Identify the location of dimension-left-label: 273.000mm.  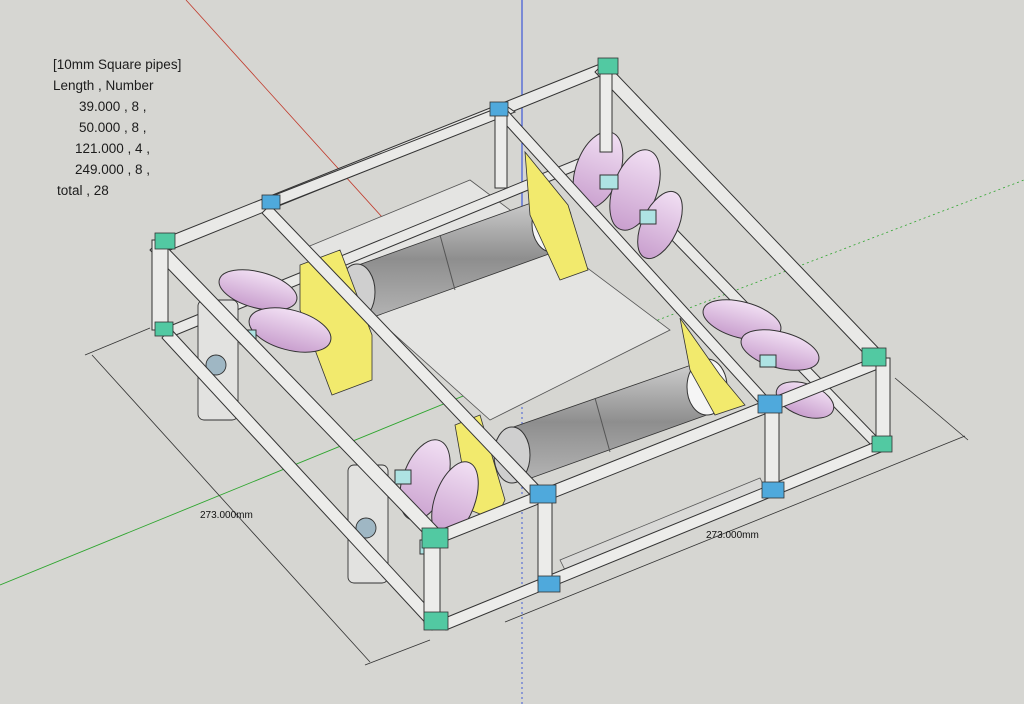
(226, 515).